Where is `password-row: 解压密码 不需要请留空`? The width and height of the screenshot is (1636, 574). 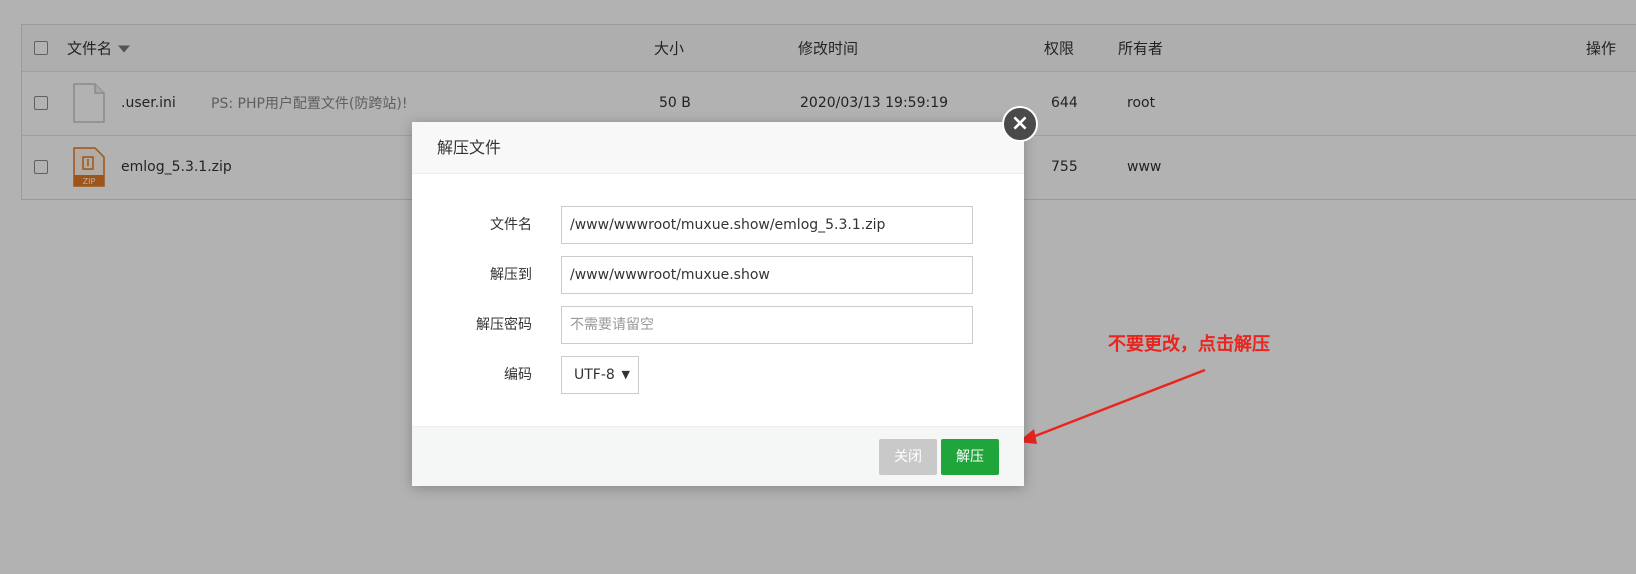
password-row: 解压密码 不需要请留空 is located at coordinates (718, 325).